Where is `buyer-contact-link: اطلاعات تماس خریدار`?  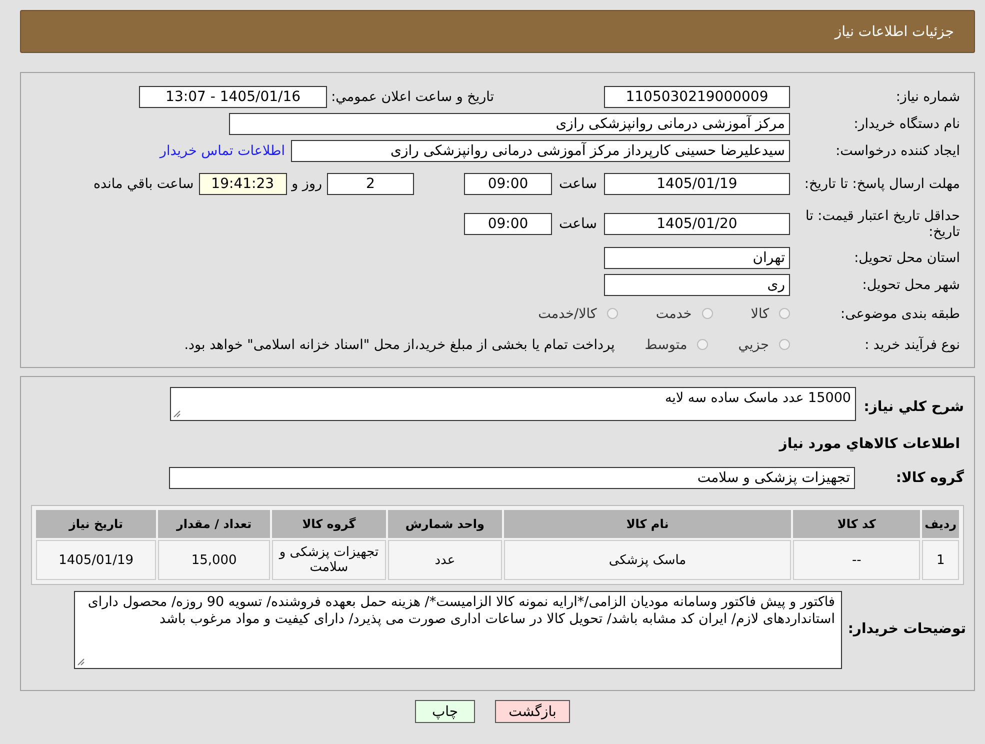
buyer-contact-link: اطلاعات تماس خریدار is located at coordinates (222, 150).